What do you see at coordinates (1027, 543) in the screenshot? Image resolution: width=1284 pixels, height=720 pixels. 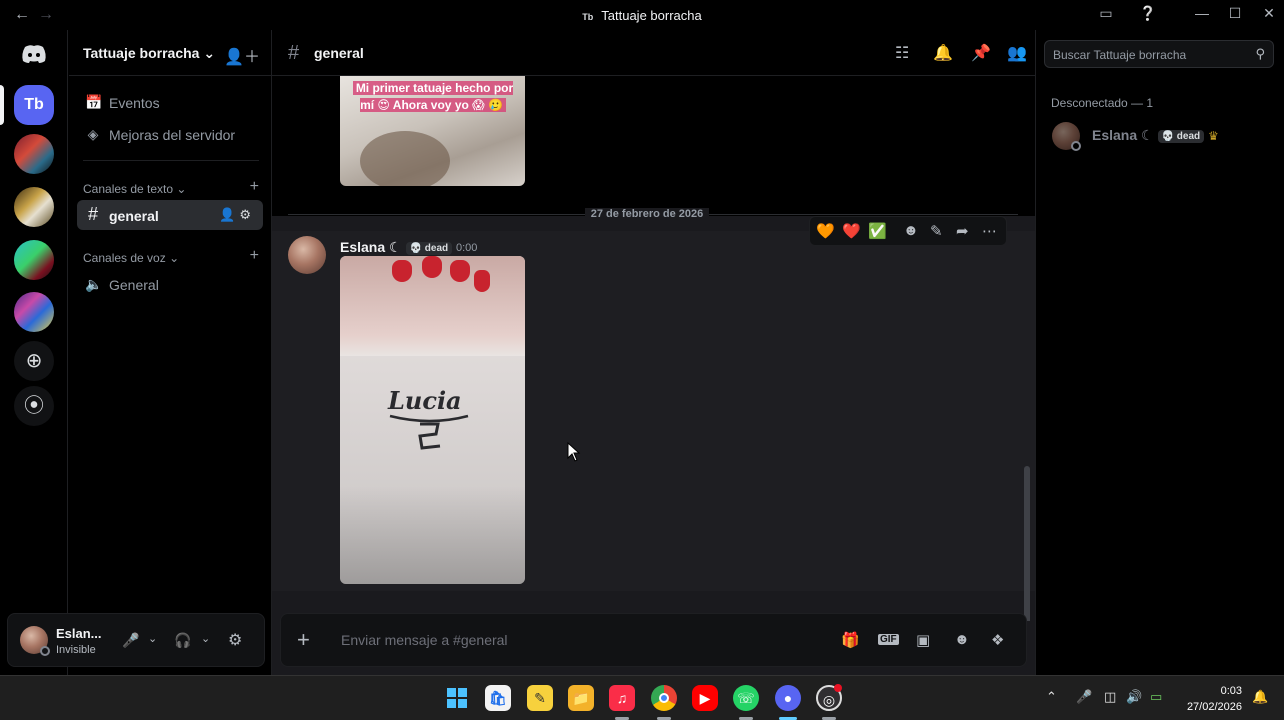 I see `scrollbar` at bounding box center [1027, 543].